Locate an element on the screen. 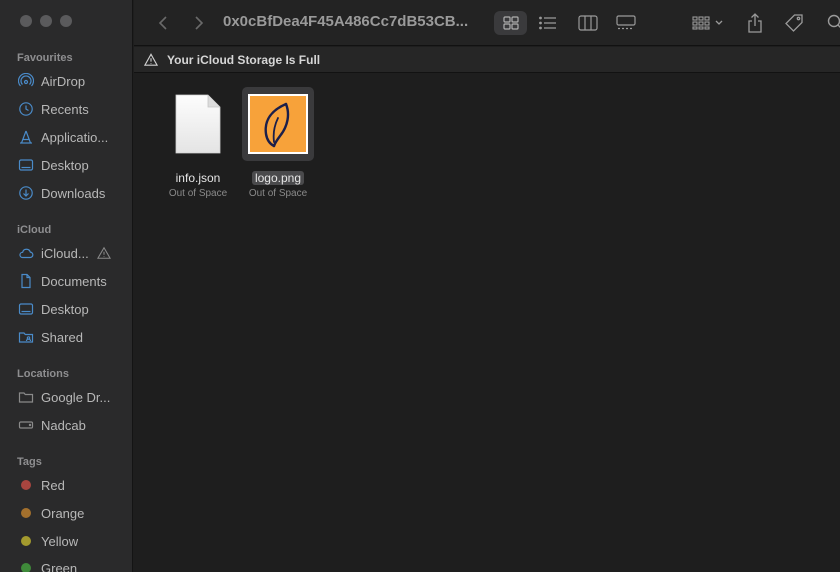  section-title-favourites: Favourites is located at coordinates (45, 58).